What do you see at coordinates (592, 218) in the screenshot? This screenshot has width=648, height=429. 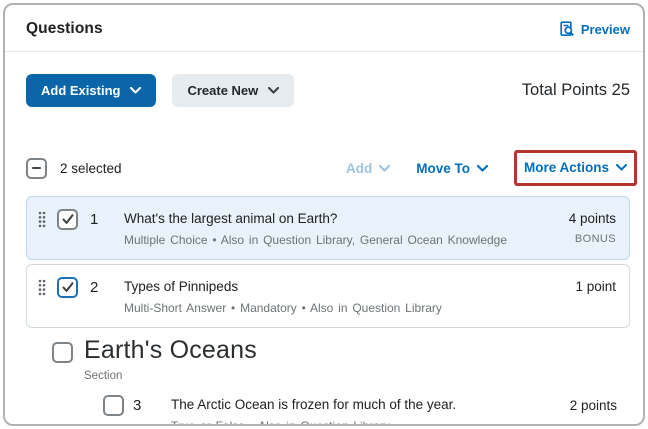 I see `points-value: 4 points` at bounding box center [592, 218].